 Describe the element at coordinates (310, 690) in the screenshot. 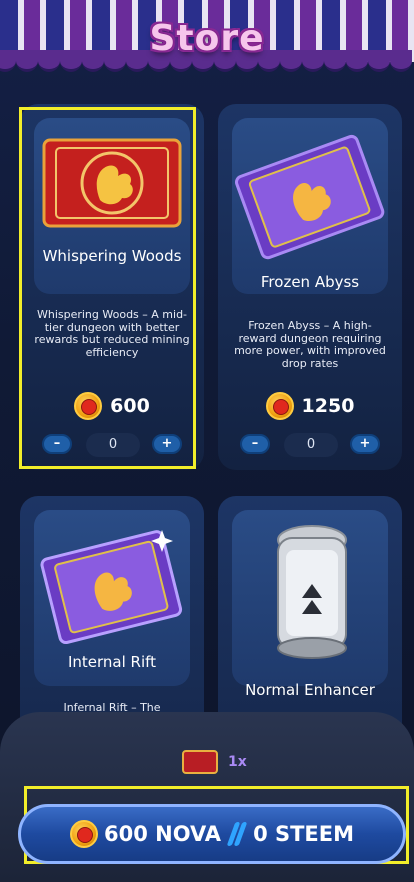

I see `item-name: Normal Enhancer` at that location.